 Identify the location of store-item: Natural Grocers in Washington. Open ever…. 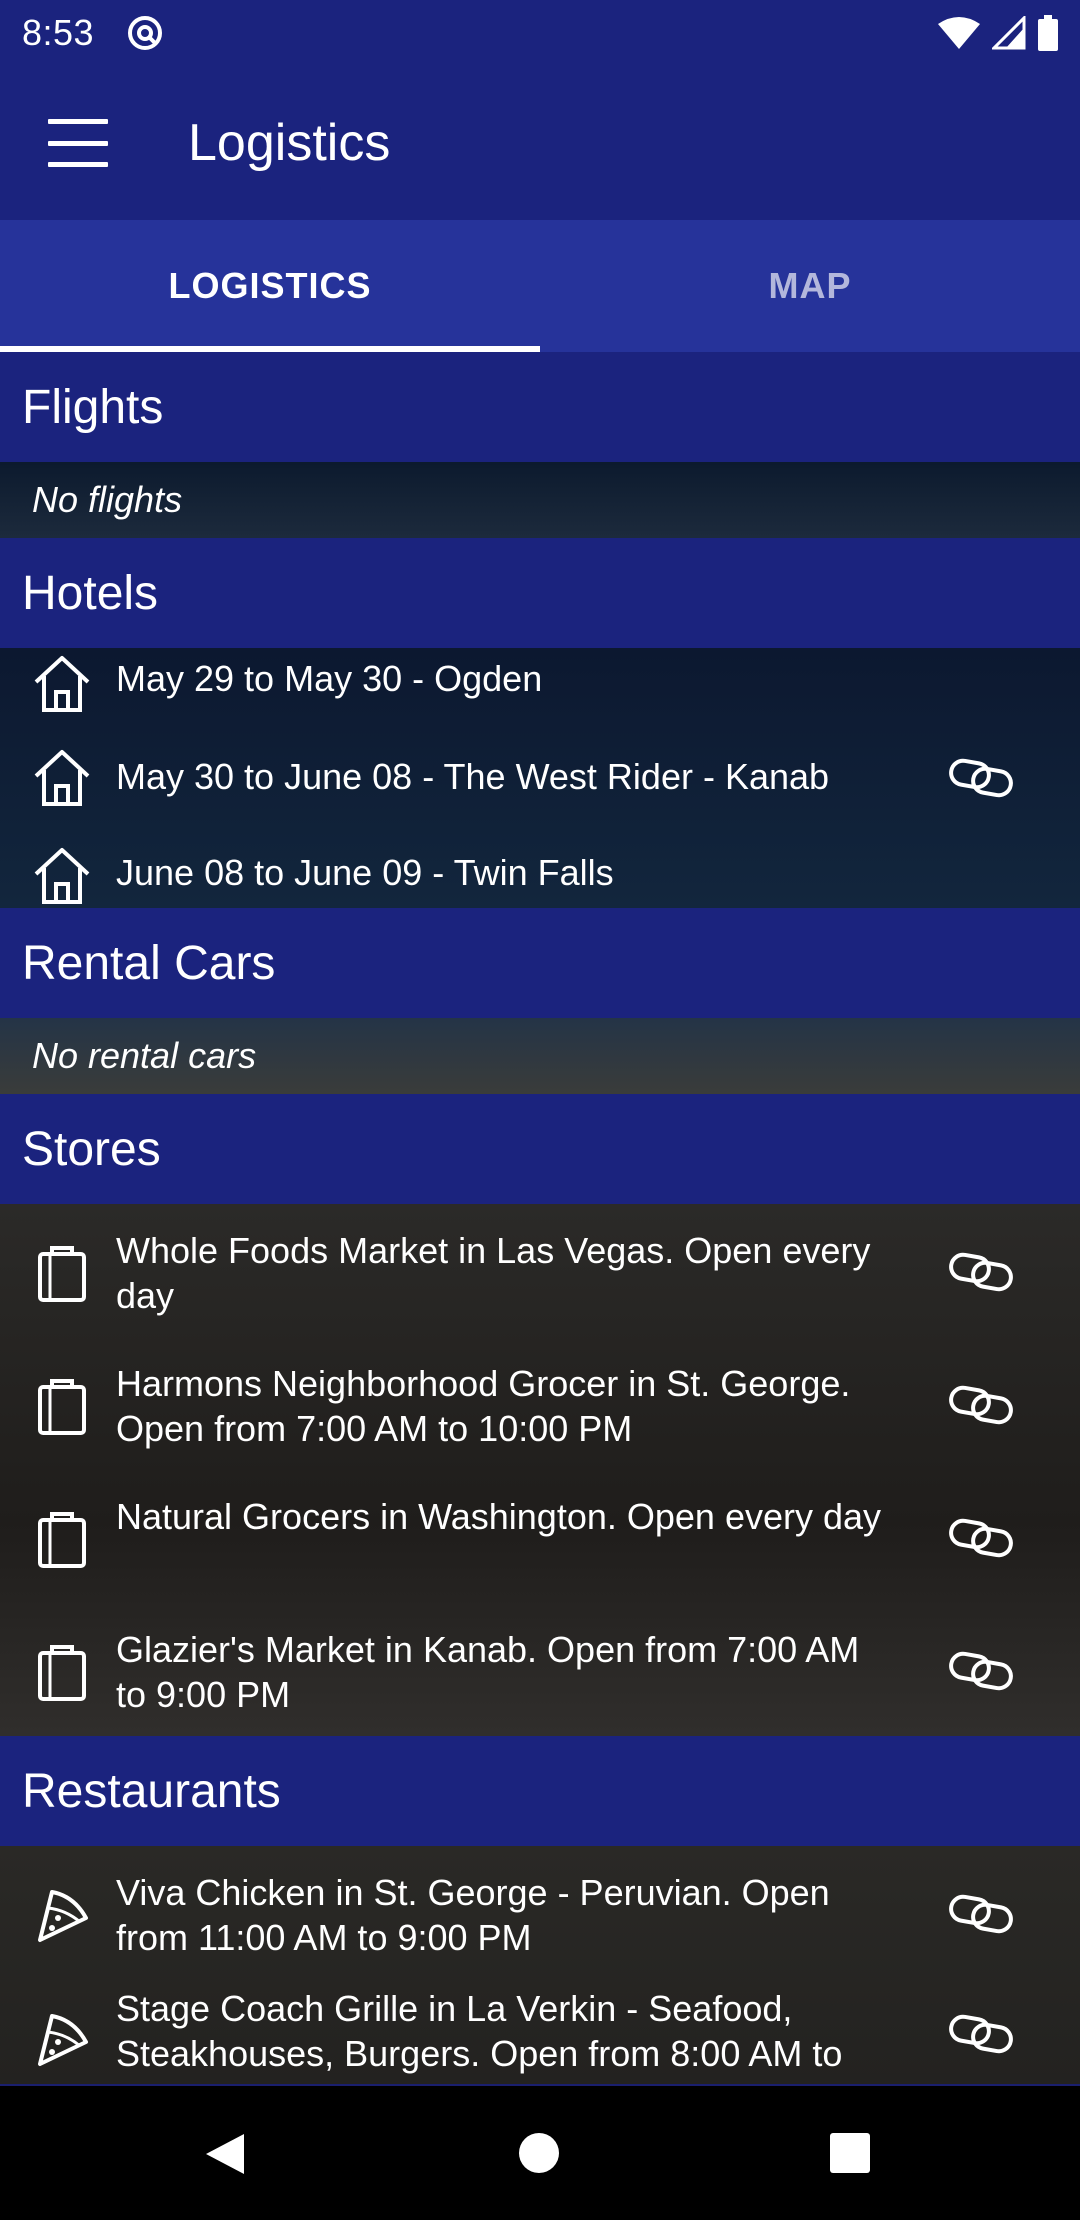
(540, 1539).